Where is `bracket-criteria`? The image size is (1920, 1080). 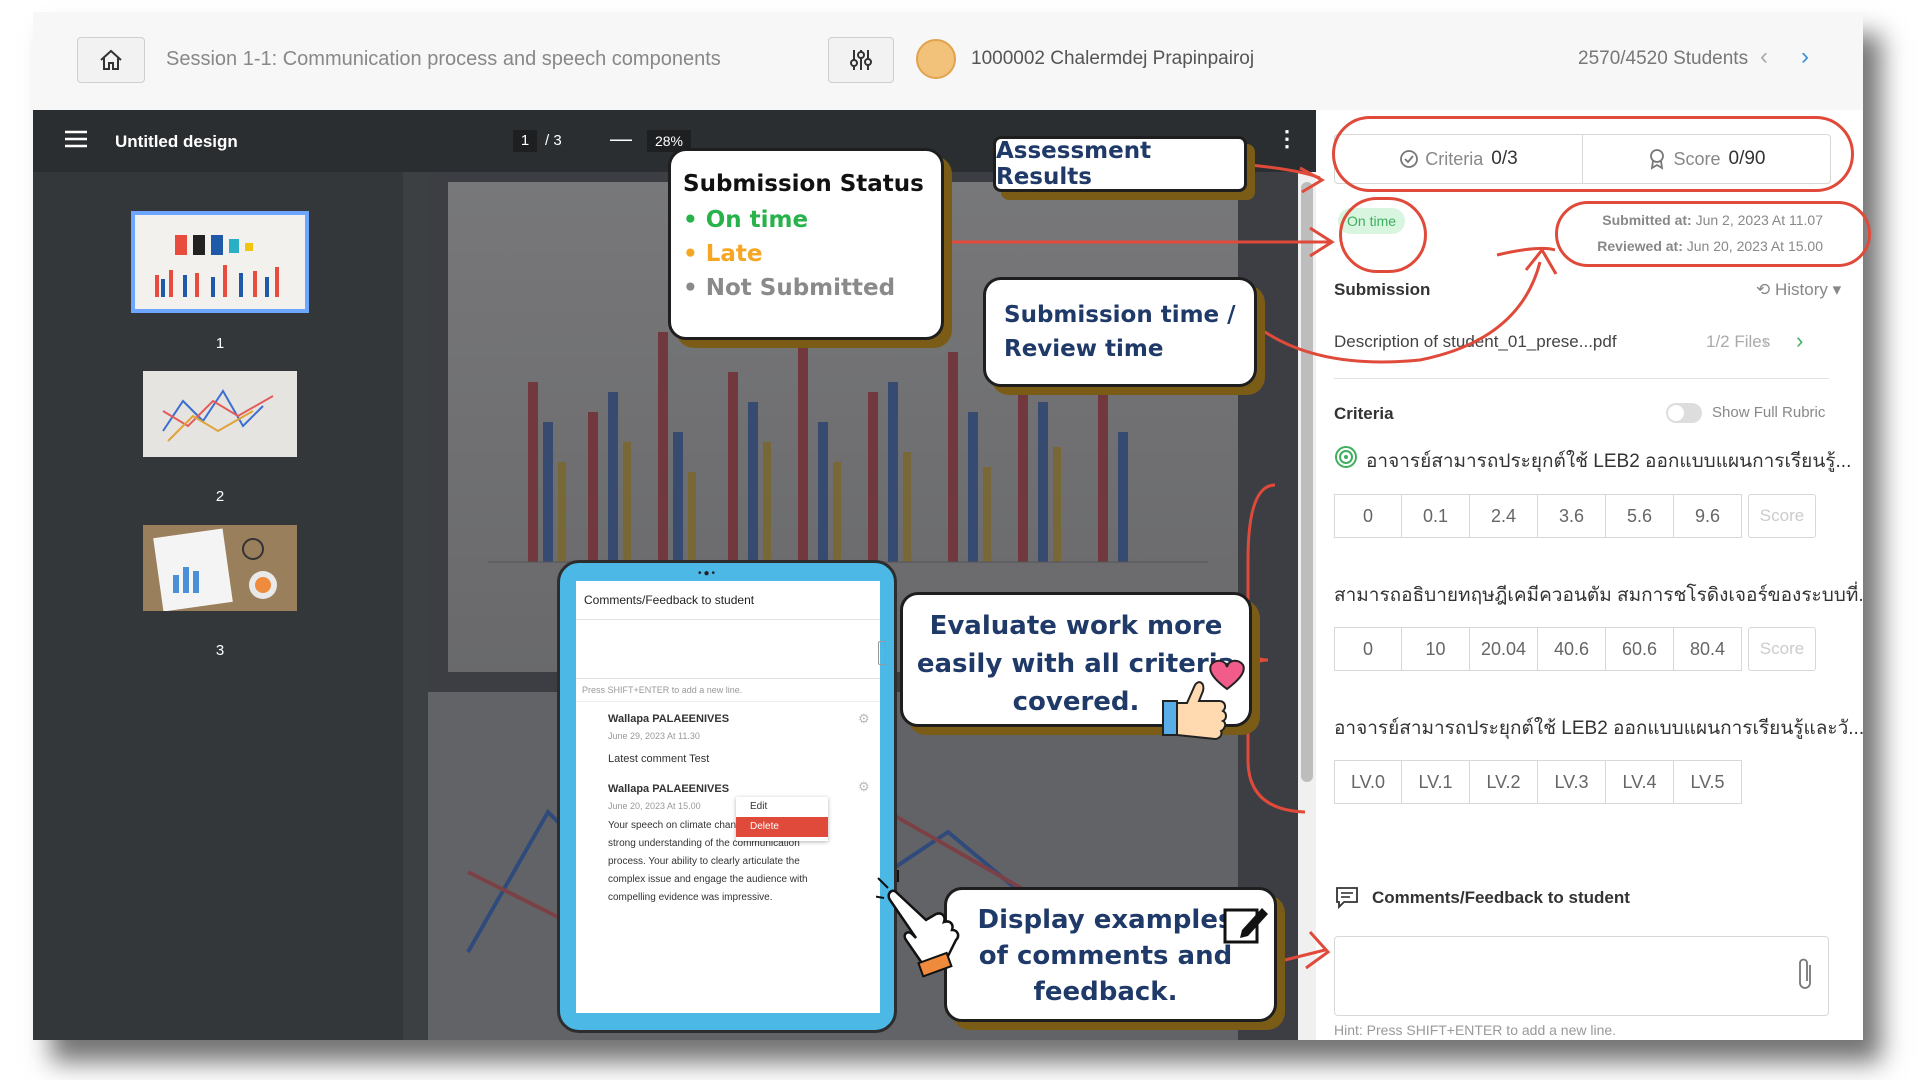
bracket-criteria is located at coordinates (1276, 648).